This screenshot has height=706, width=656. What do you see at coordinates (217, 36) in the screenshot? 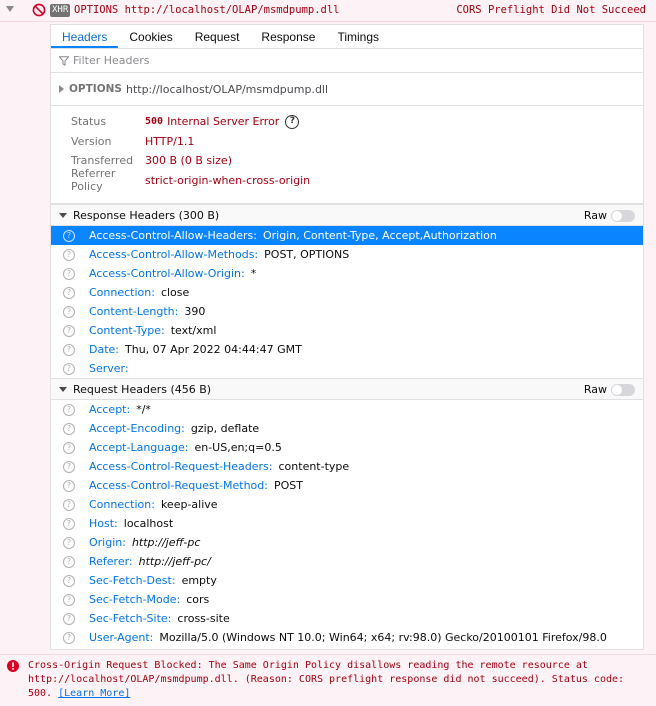
I see `tab-request: Request` at bounding box center [217, 36].